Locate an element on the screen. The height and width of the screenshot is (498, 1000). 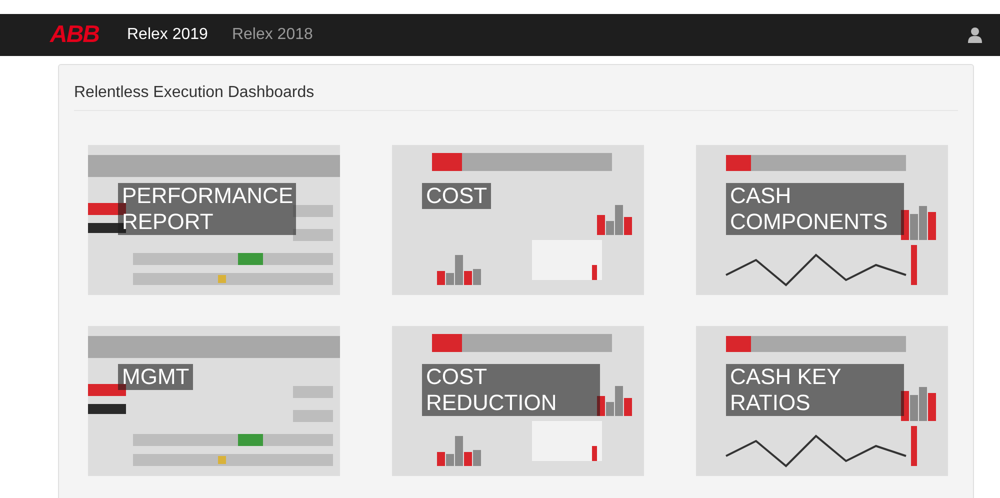
user-icon is located at coordinates (975, 35).